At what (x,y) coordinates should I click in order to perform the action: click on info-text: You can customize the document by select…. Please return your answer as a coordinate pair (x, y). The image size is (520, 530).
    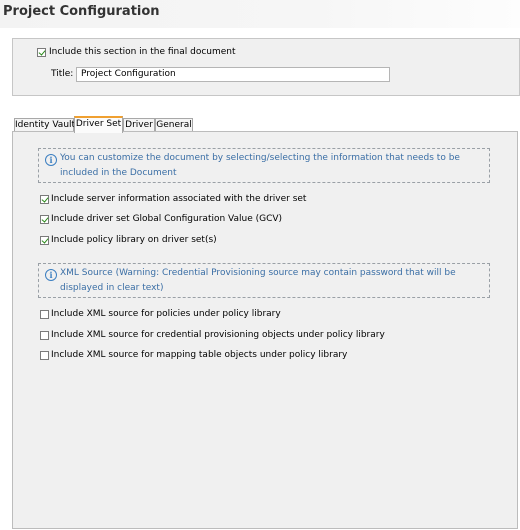
    Looking at the image, I should click on (260, 165).